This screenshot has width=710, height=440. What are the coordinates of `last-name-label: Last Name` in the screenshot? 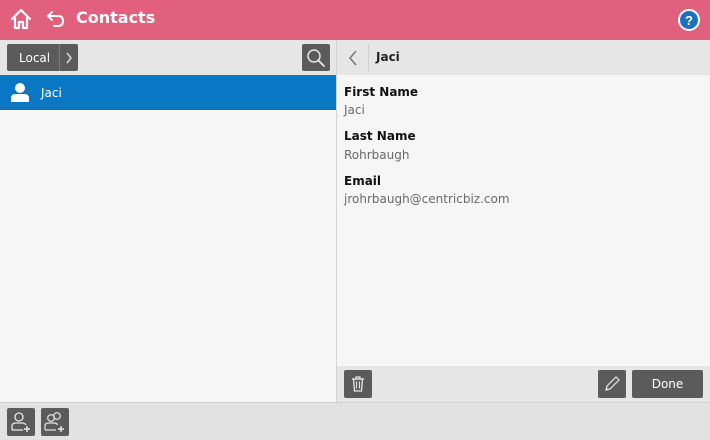 It's located at (380, 136).